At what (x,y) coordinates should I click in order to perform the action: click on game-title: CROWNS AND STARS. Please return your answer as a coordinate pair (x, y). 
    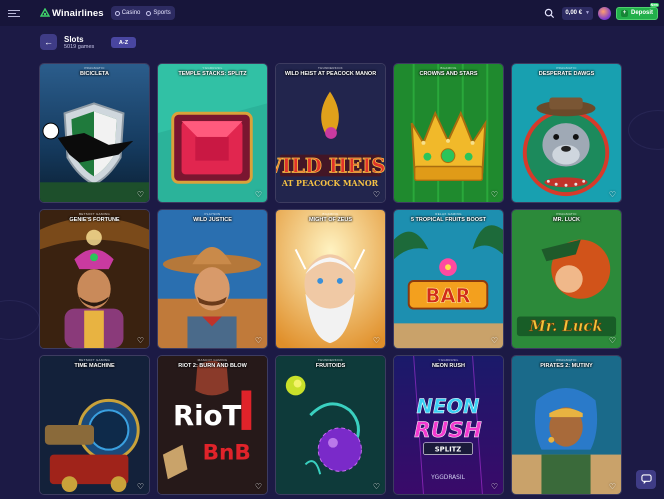
    Looking at the image, I should click on (448, 74).